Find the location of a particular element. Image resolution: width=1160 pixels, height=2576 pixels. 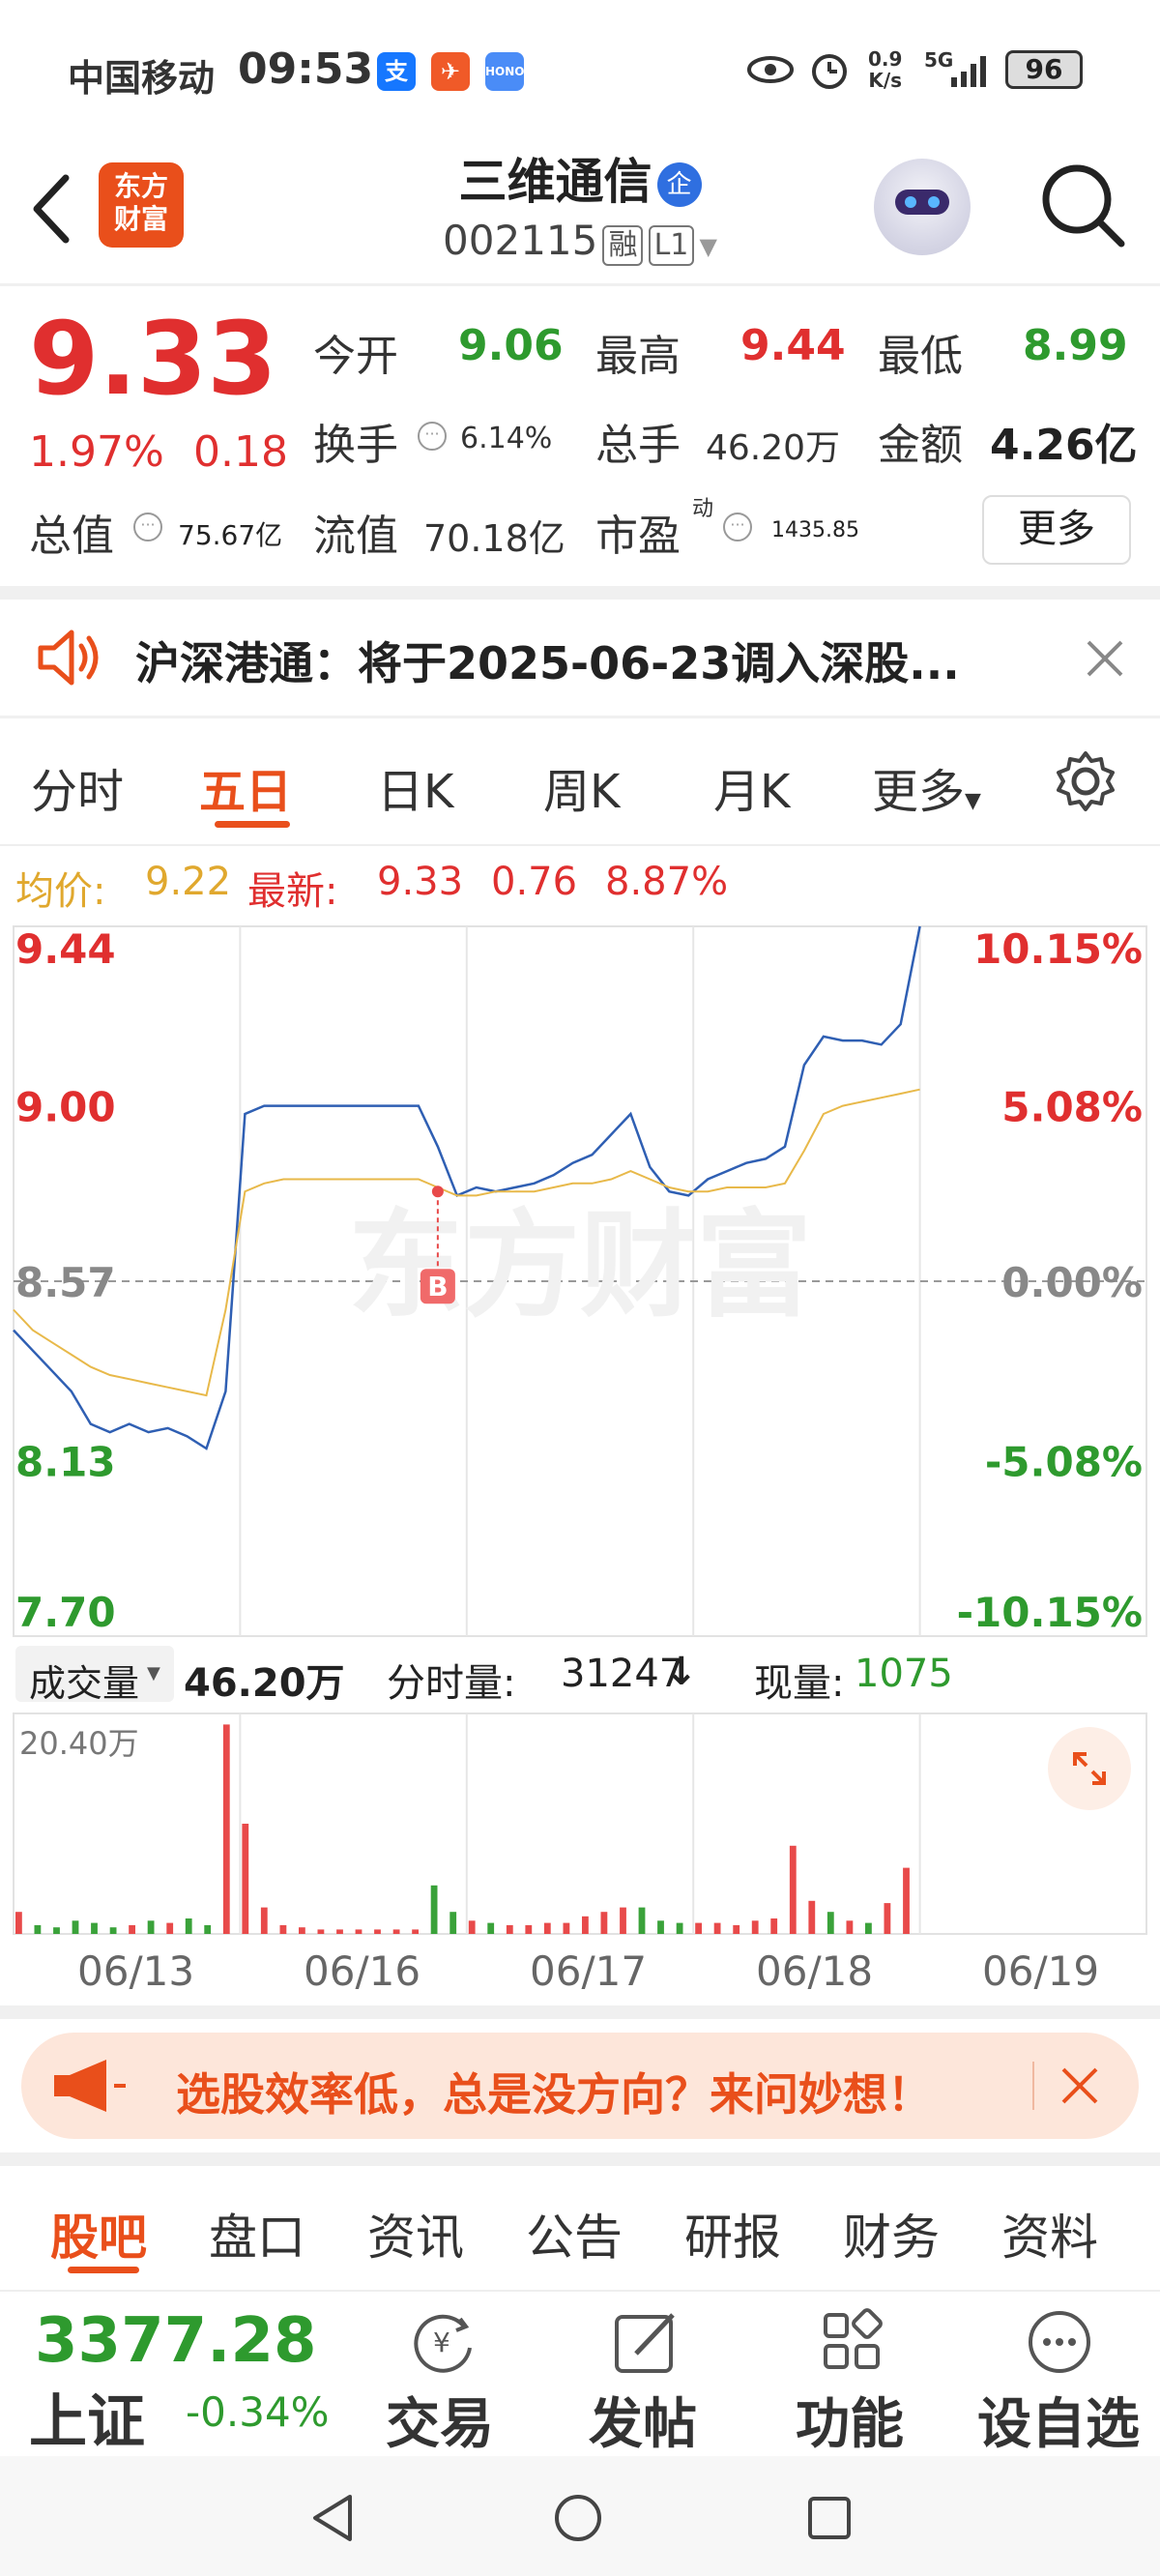

y-tick-left: 8.13 is located at coordinates (65, 1462).